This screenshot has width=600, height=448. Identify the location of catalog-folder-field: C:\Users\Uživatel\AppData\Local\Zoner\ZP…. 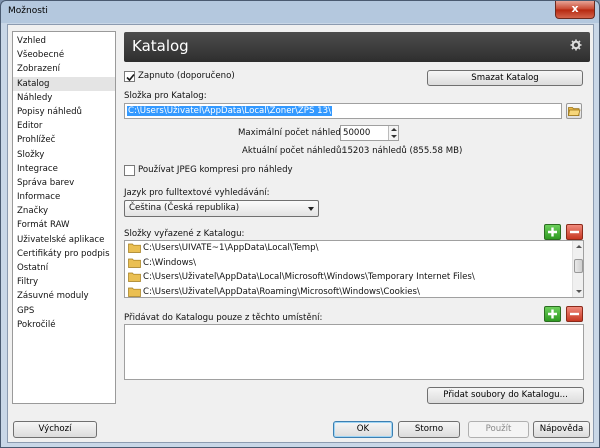
(343, 111).